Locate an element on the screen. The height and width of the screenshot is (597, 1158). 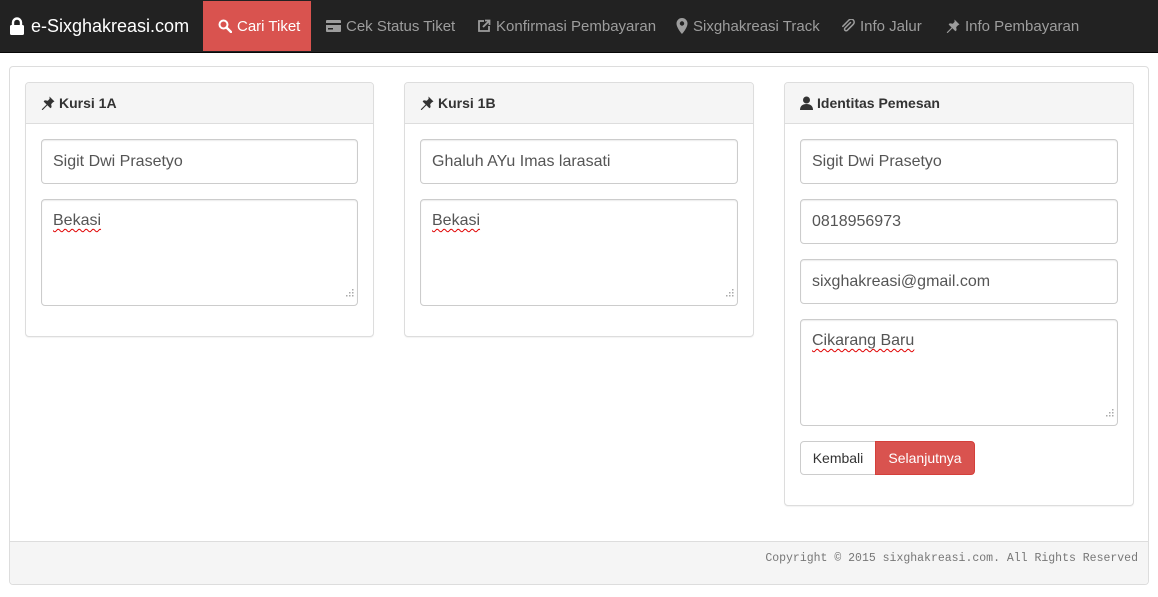
input-value: Ghaluh AYu Imas larasati is located at coordinates (521, 161).